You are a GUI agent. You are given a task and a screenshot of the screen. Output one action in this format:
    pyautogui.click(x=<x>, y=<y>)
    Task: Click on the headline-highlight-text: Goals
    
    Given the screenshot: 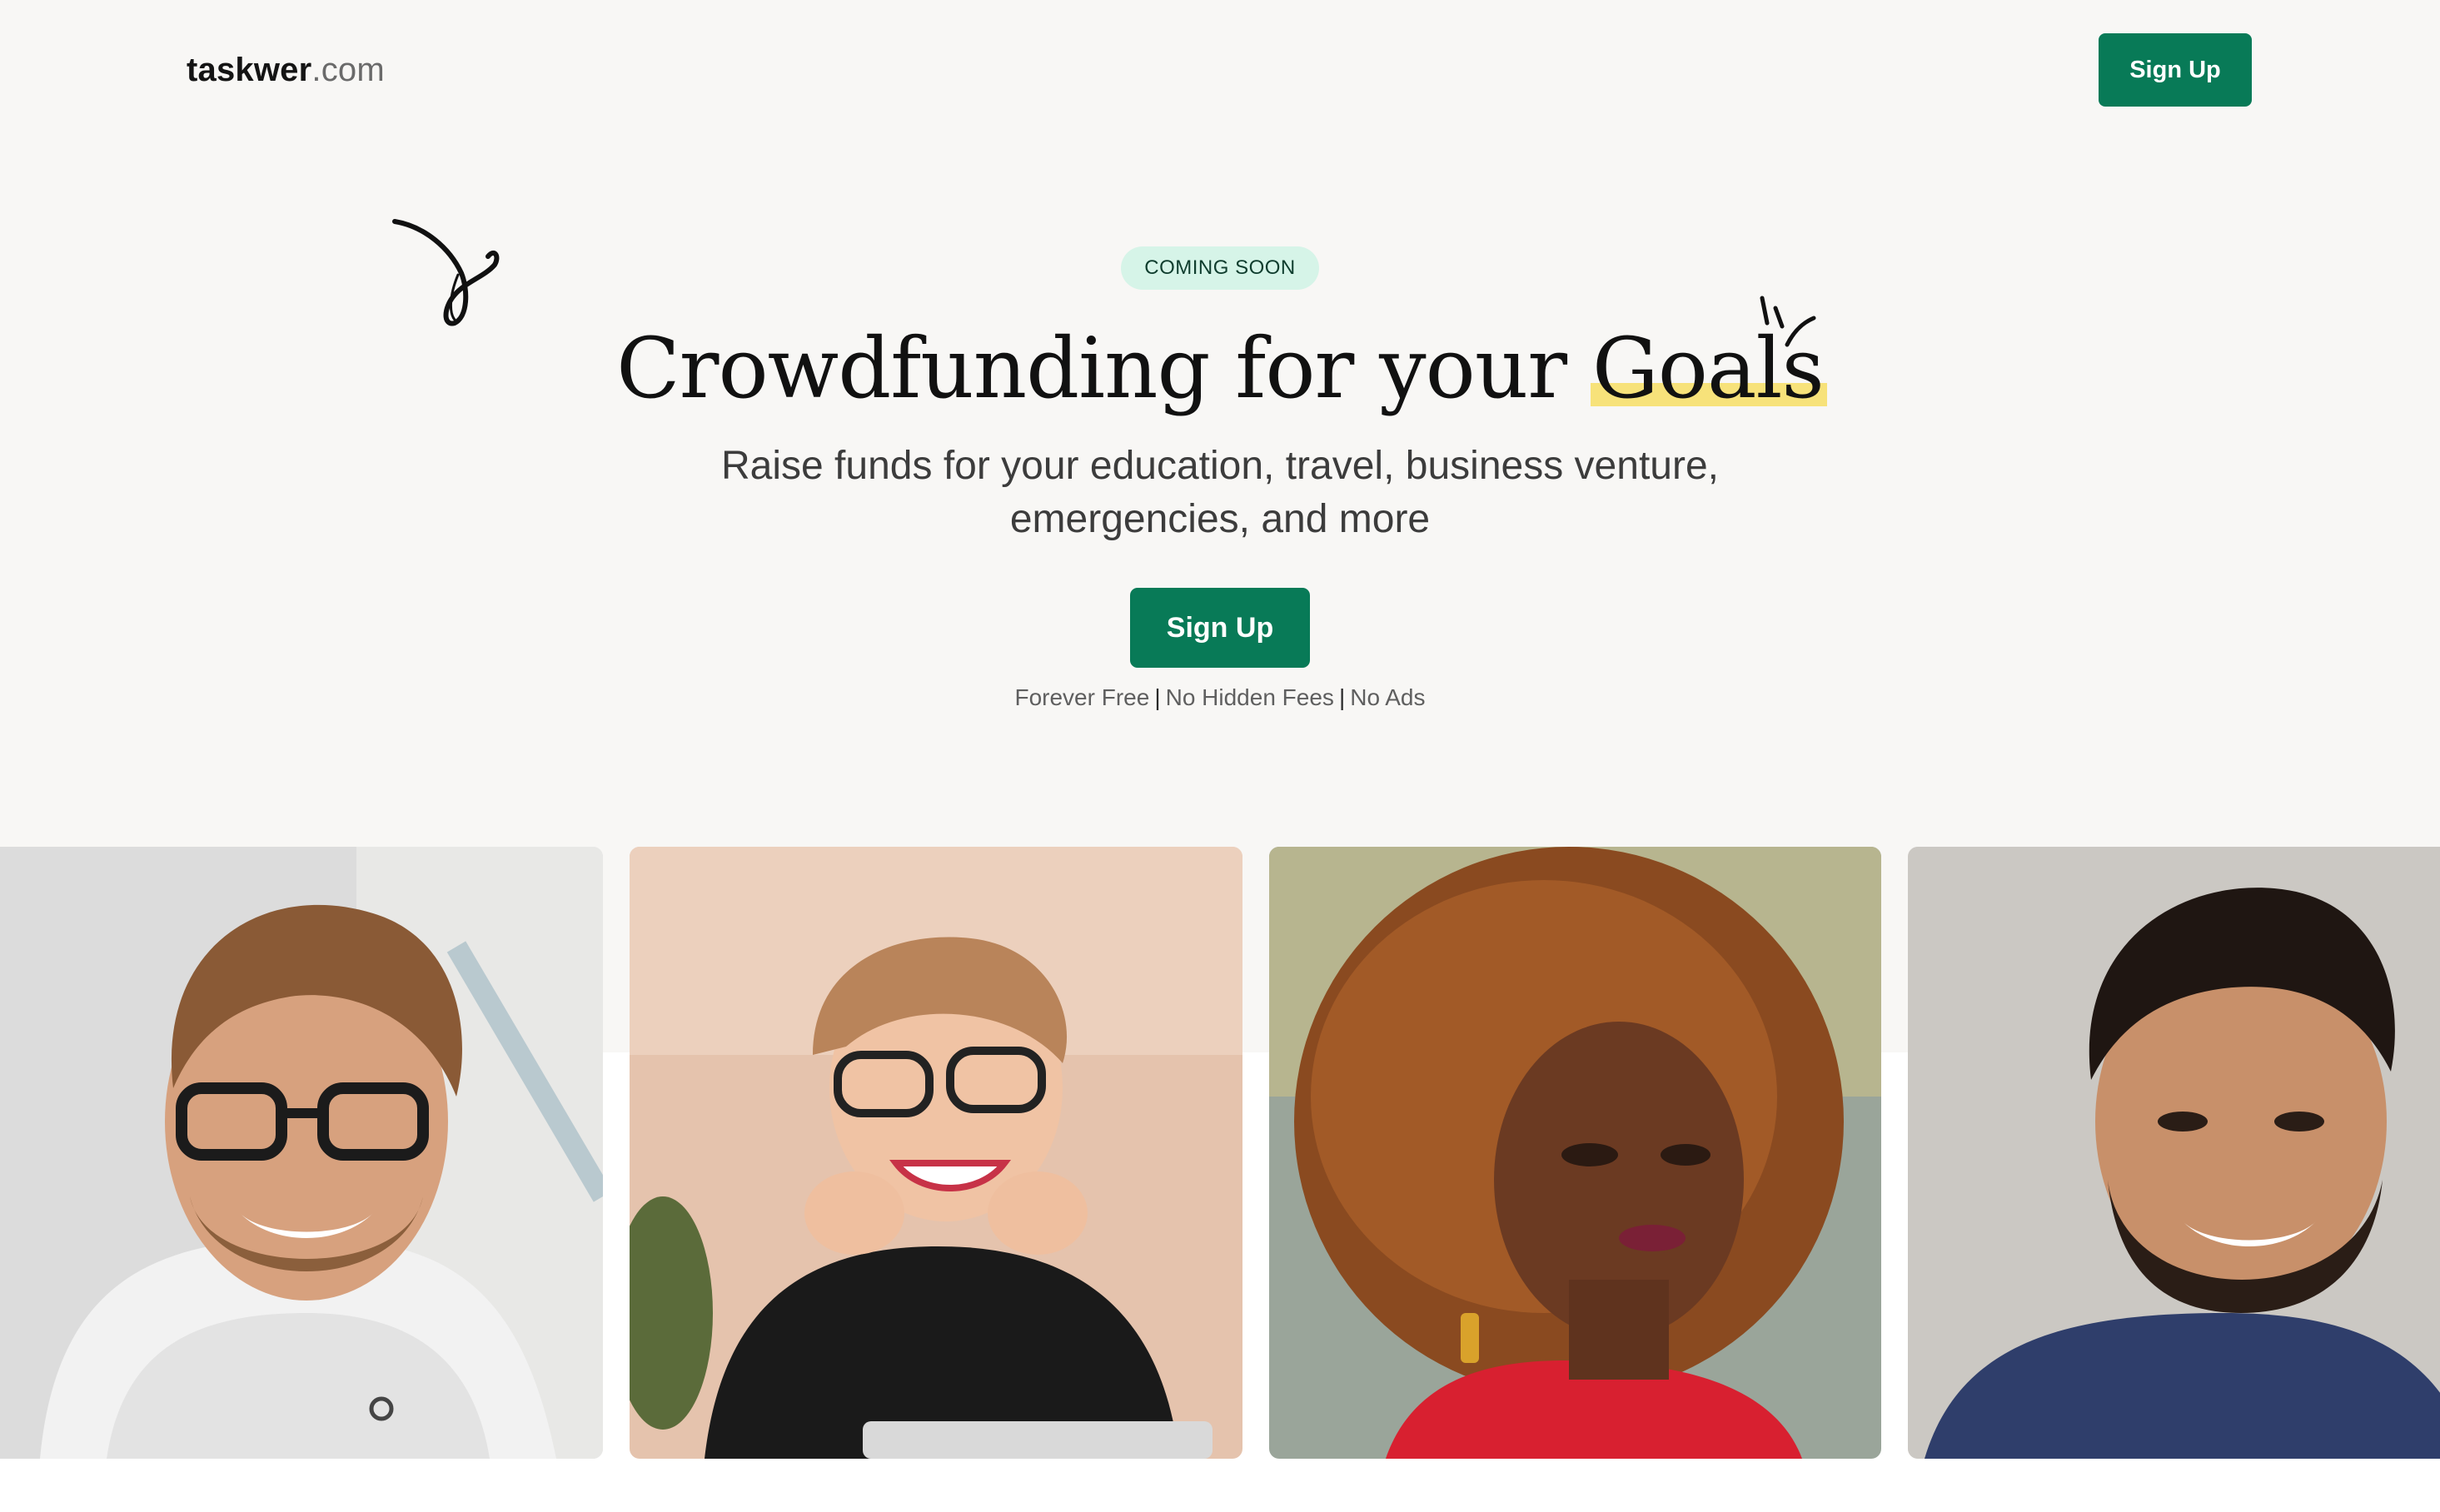 What is the action you would take?
    pyautogui.click(x=1708, y=369)
    